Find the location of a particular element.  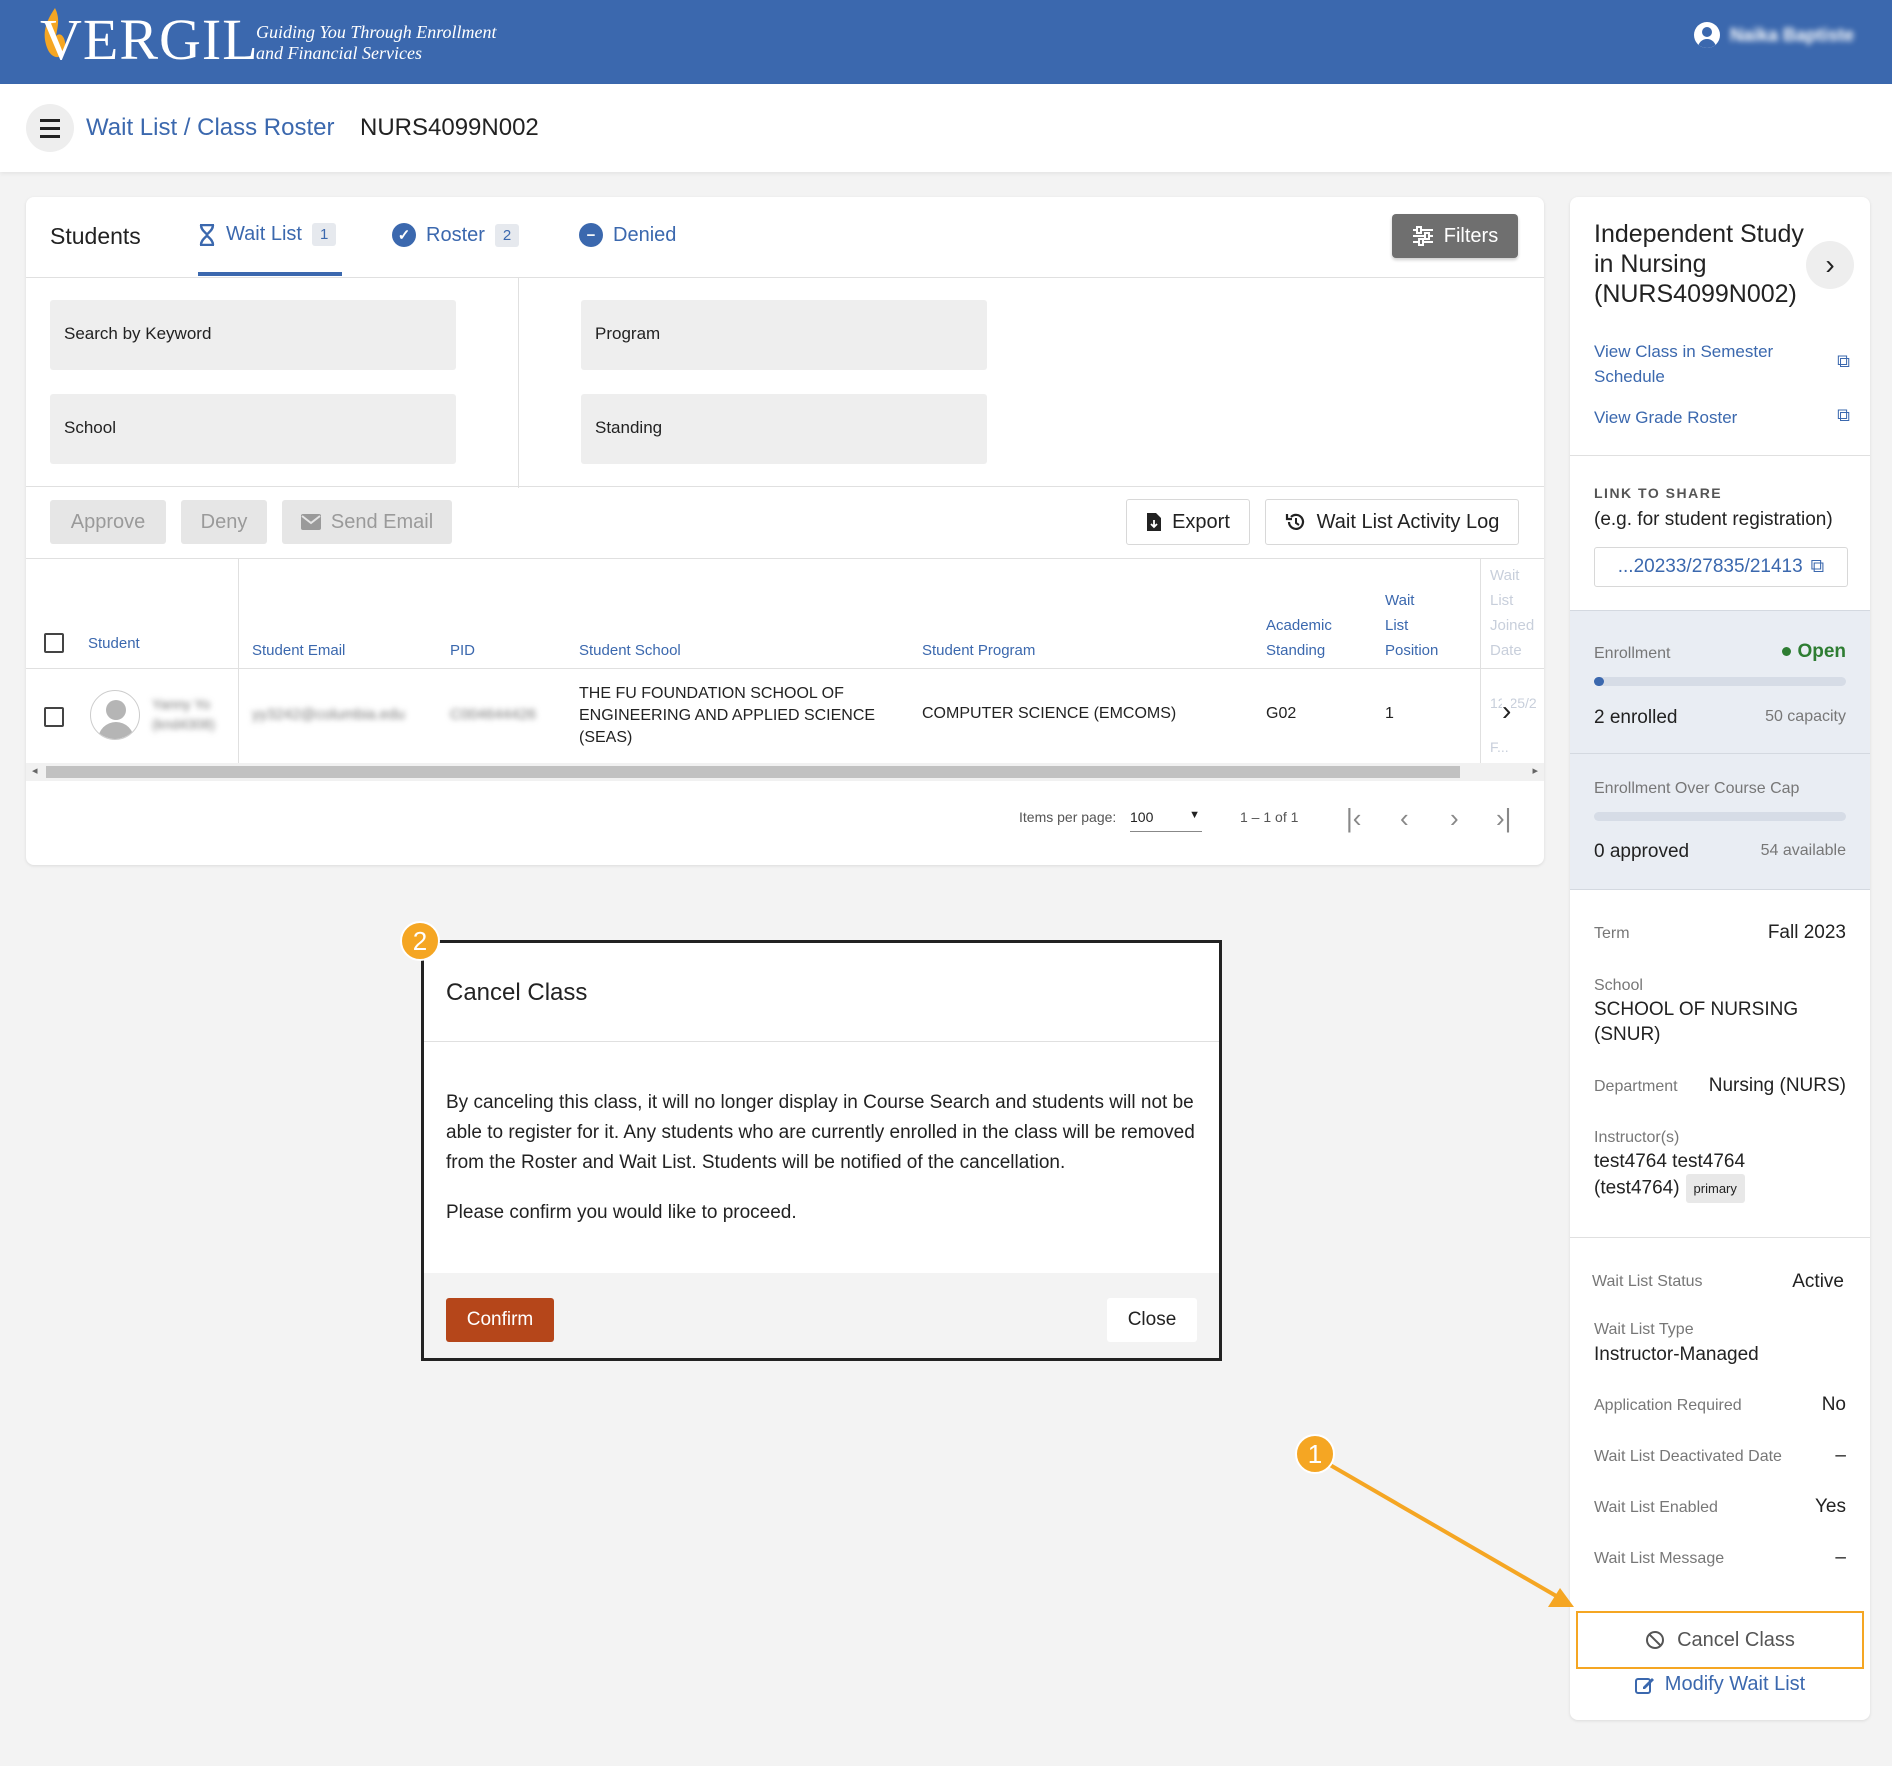

vergil-logo: VERGIL is located at coordinates (149, 39).